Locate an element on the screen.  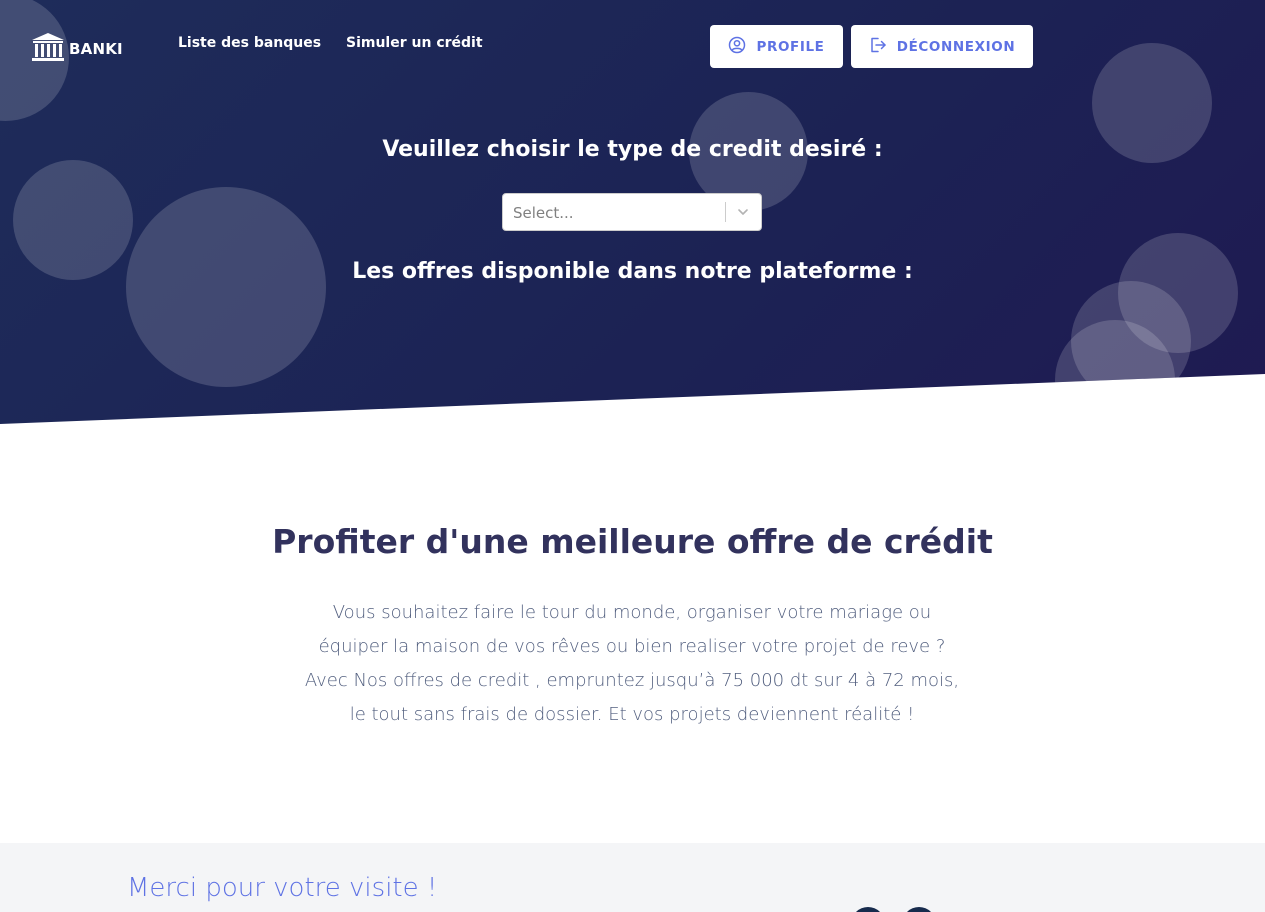
logout-button: DÉCONNEXION is located at coordinates (942, 46).